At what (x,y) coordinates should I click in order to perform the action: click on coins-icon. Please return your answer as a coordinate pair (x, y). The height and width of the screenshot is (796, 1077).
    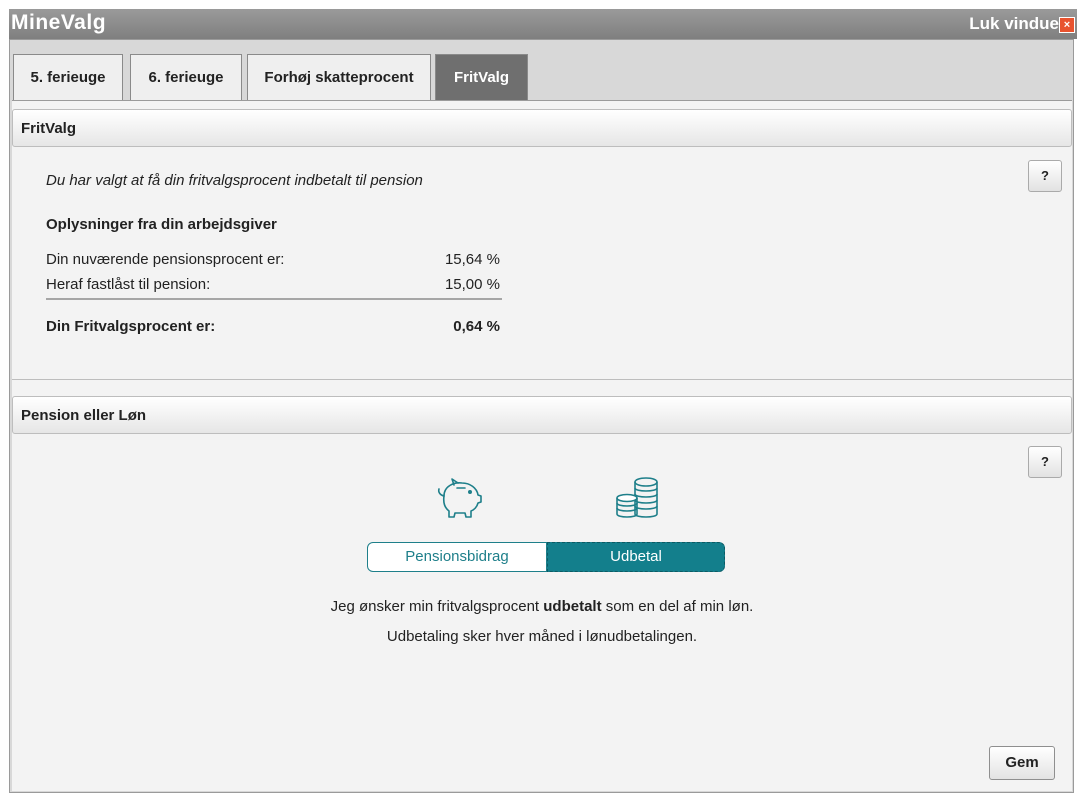
    Looking at the image, I should click on (637, 497).